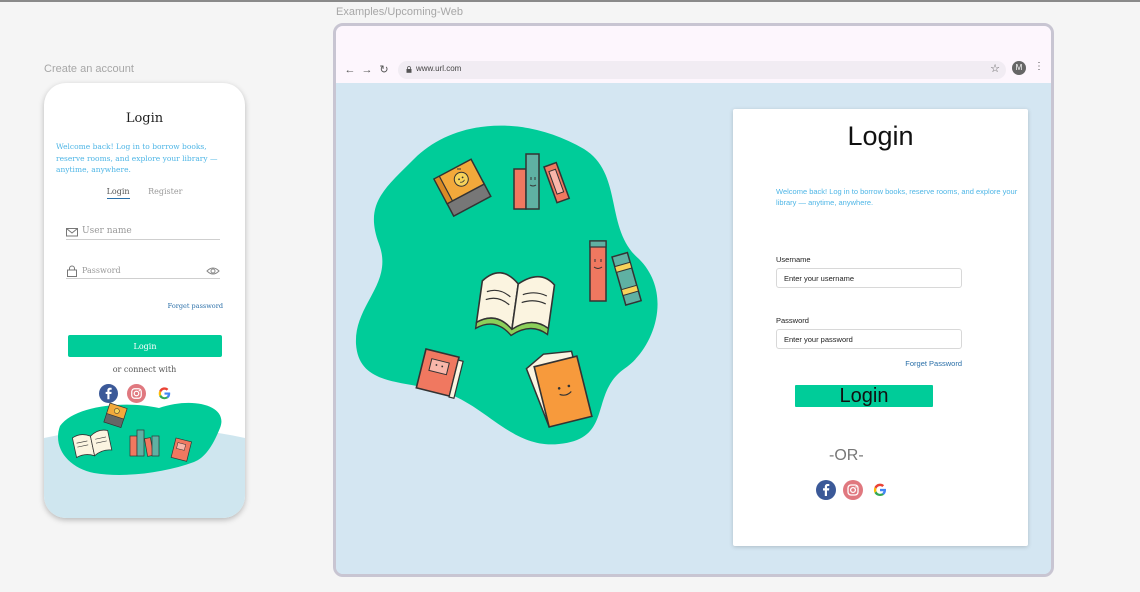  Describe the element at coordinates (1039, 66) in the screenshot. I see `browser-menu-icon: ⋮` at that location.